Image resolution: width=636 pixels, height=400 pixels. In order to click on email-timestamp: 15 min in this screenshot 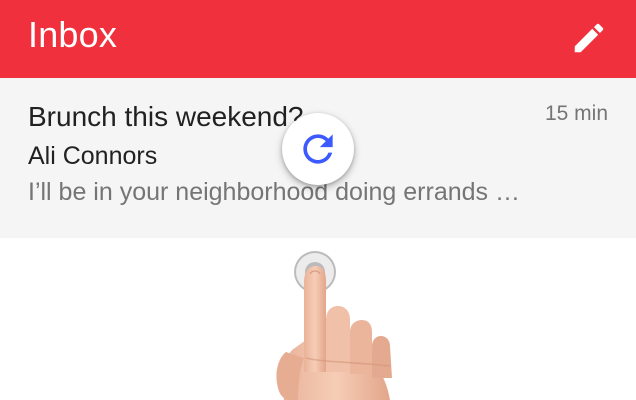, I will do `click(576, 113)`.